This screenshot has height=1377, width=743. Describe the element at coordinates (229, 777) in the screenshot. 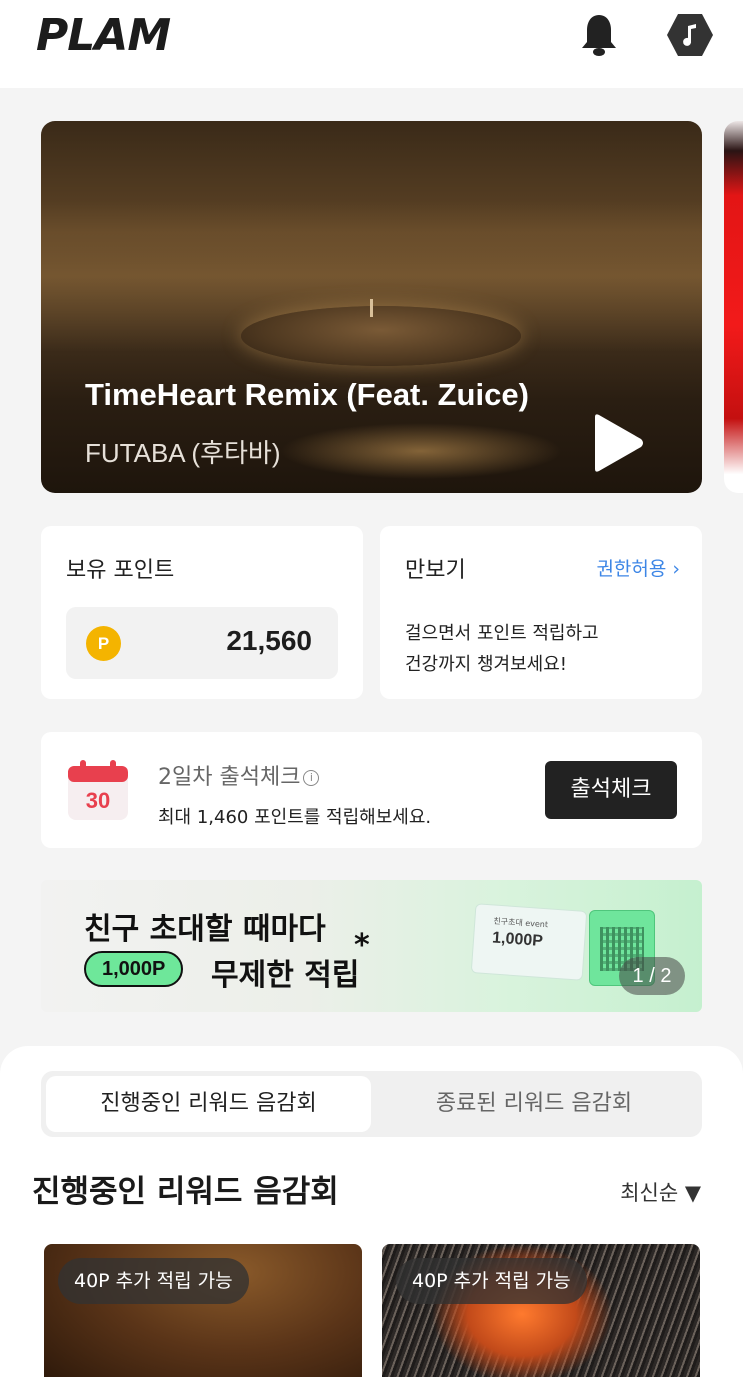

I see `attendance-title-text: 2일차 출석체크` at that location.